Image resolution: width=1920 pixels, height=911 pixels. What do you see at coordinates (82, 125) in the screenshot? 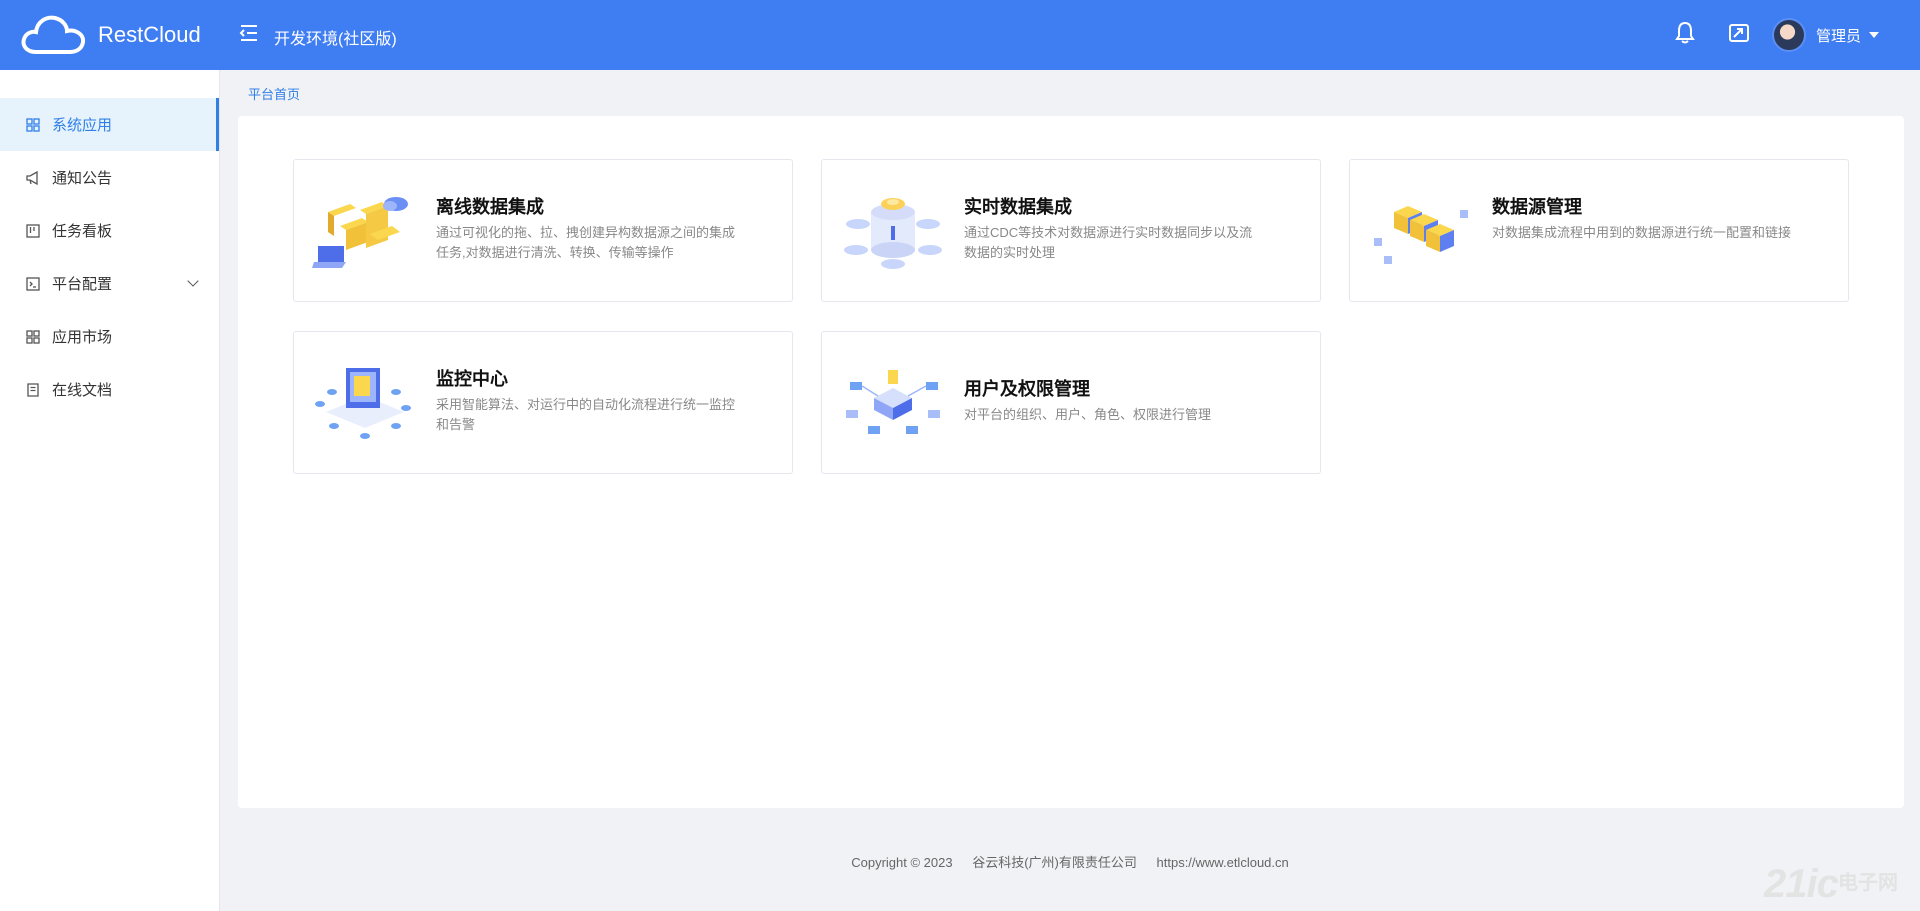
I see `sidebar-item-label: 系统应用` at bounding box center [82, 125].